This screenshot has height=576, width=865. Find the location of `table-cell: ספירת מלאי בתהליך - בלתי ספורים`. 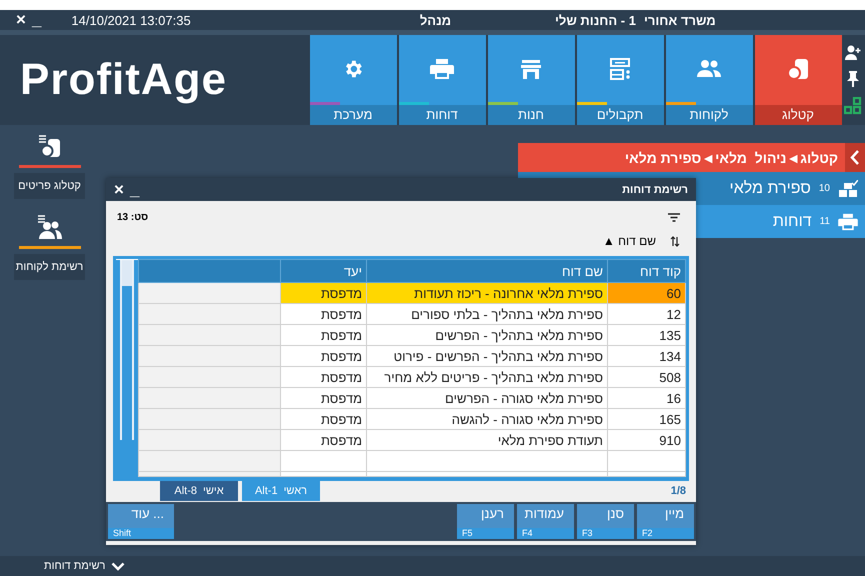

table-cell: ספירת מלאי בתהליך - בלתי ספורים is located at coordinates (487, 314).